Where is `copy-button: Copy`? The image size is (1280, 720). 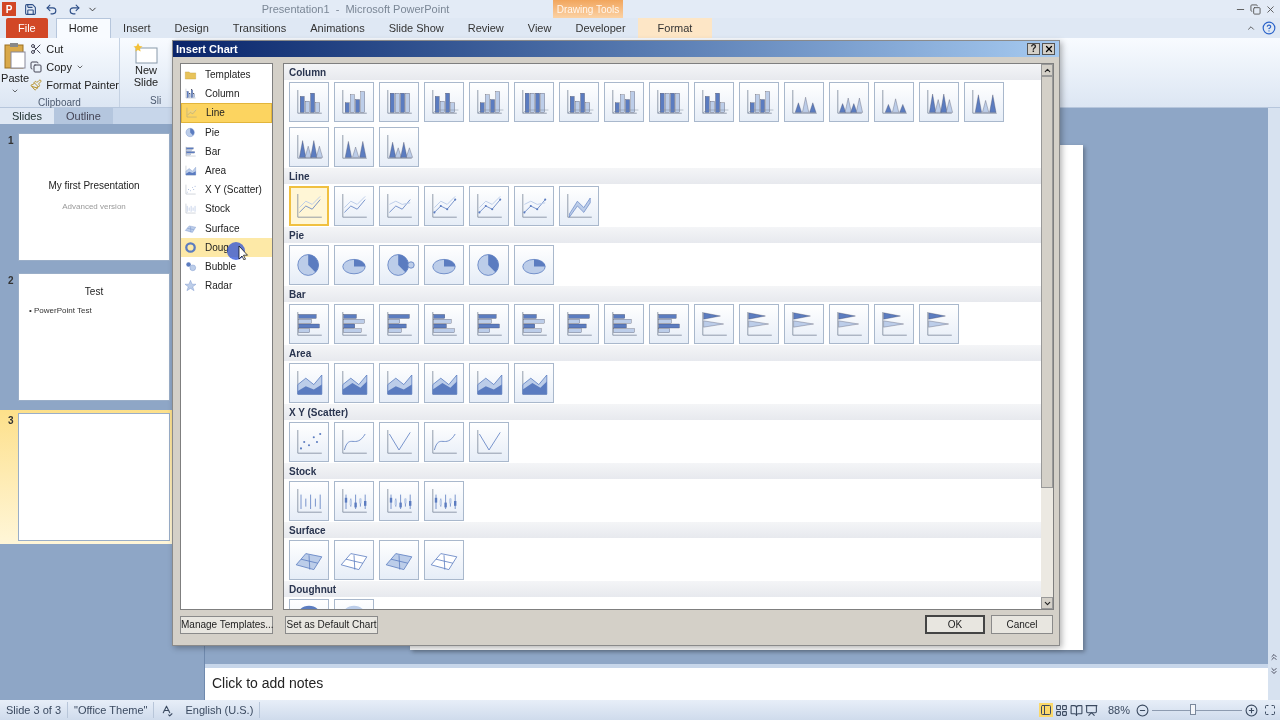
copy-button: Copy is located at coordinates (74, 67).